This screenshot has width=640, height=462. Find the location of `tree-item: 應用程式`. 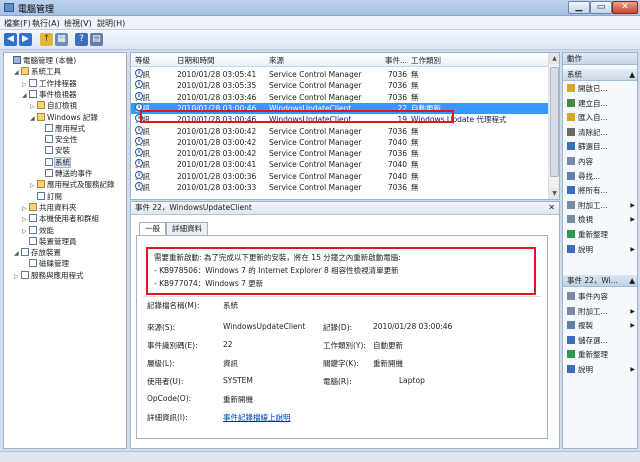

tree-item: 應用程式 is located at coordinates (61, 128).